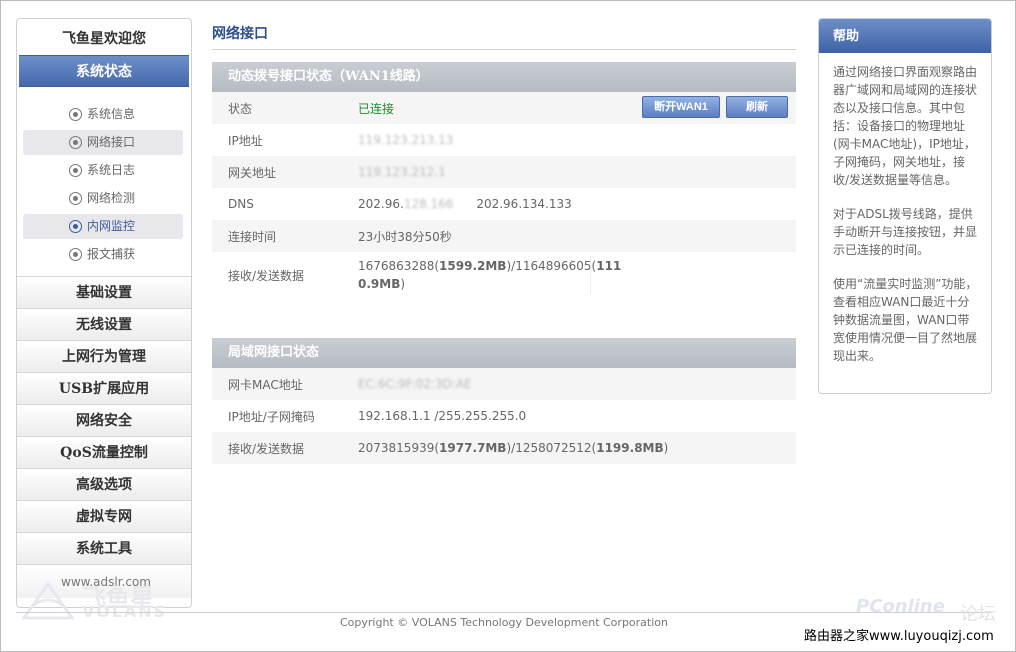 The image size is (1016, 652). What do you see at coordinates (537, 204) in the screenshot?
I see `dns2-part-b: 96.134.133` at bounding box center [537, 204].